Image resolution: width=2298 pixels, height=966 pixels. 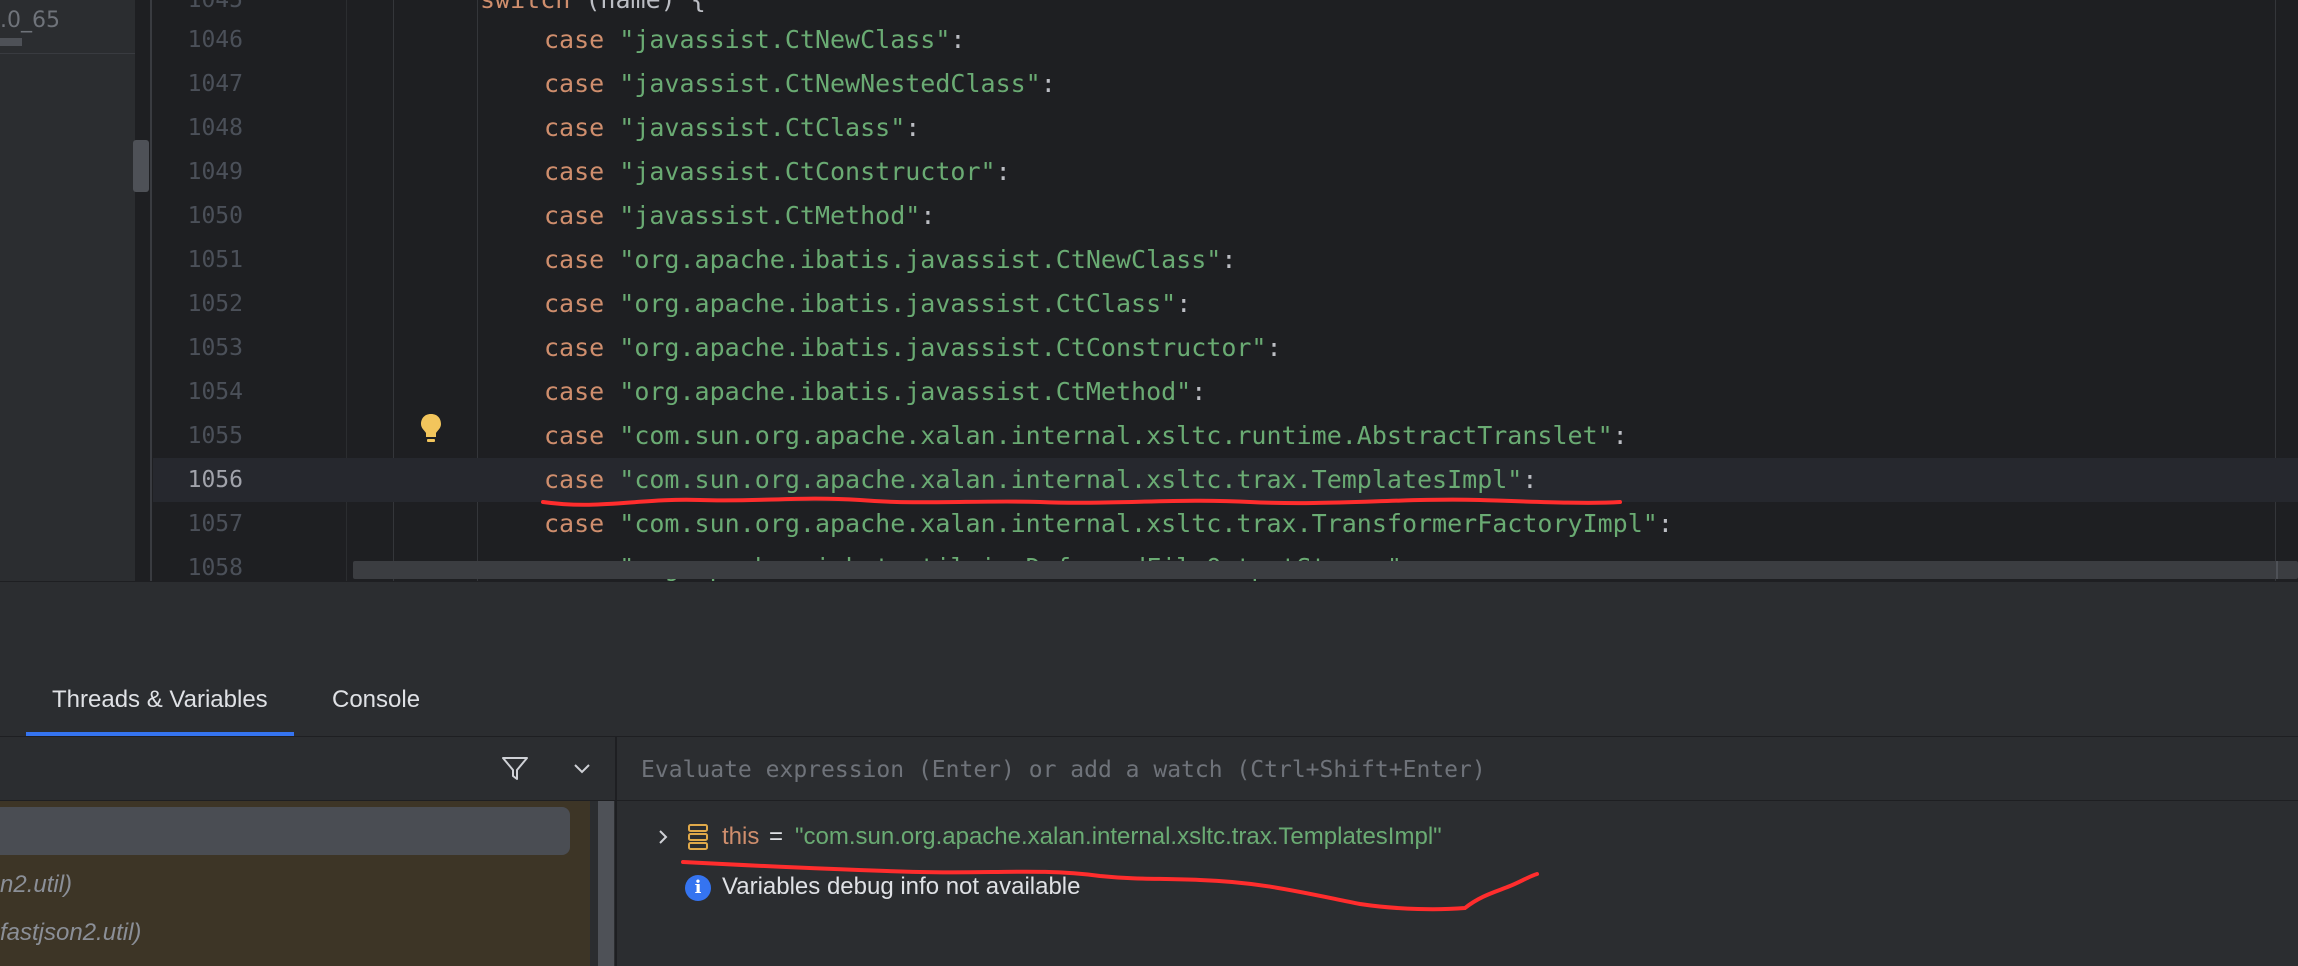 What do you see at coordinates (215, 40) in the screenshot?
I see `line-number: 1046` at bounding box center [215, 40].